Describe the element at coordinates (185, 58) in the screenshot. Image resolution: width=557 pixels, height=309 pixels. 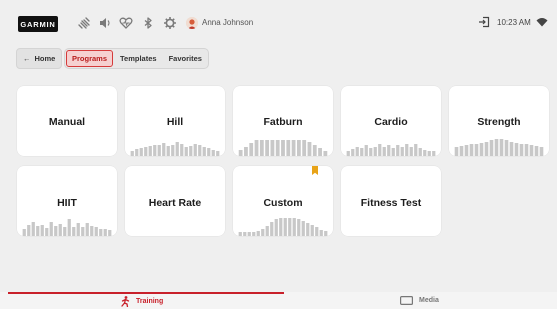
I see `tab-favorites: Favorites` at that location.